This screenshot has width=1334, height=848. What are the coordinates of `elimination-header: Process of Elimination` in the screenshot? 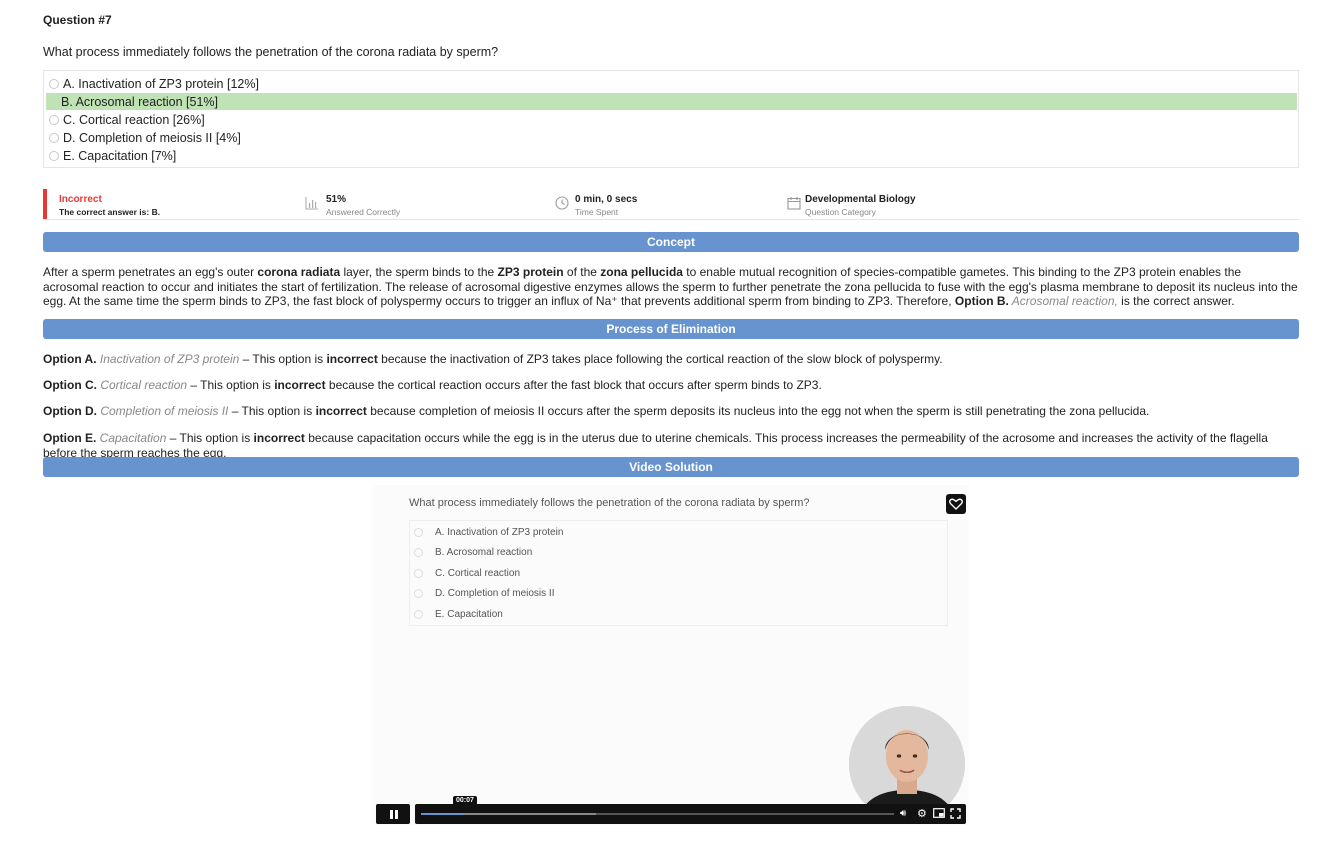 It's located at (671, 329).